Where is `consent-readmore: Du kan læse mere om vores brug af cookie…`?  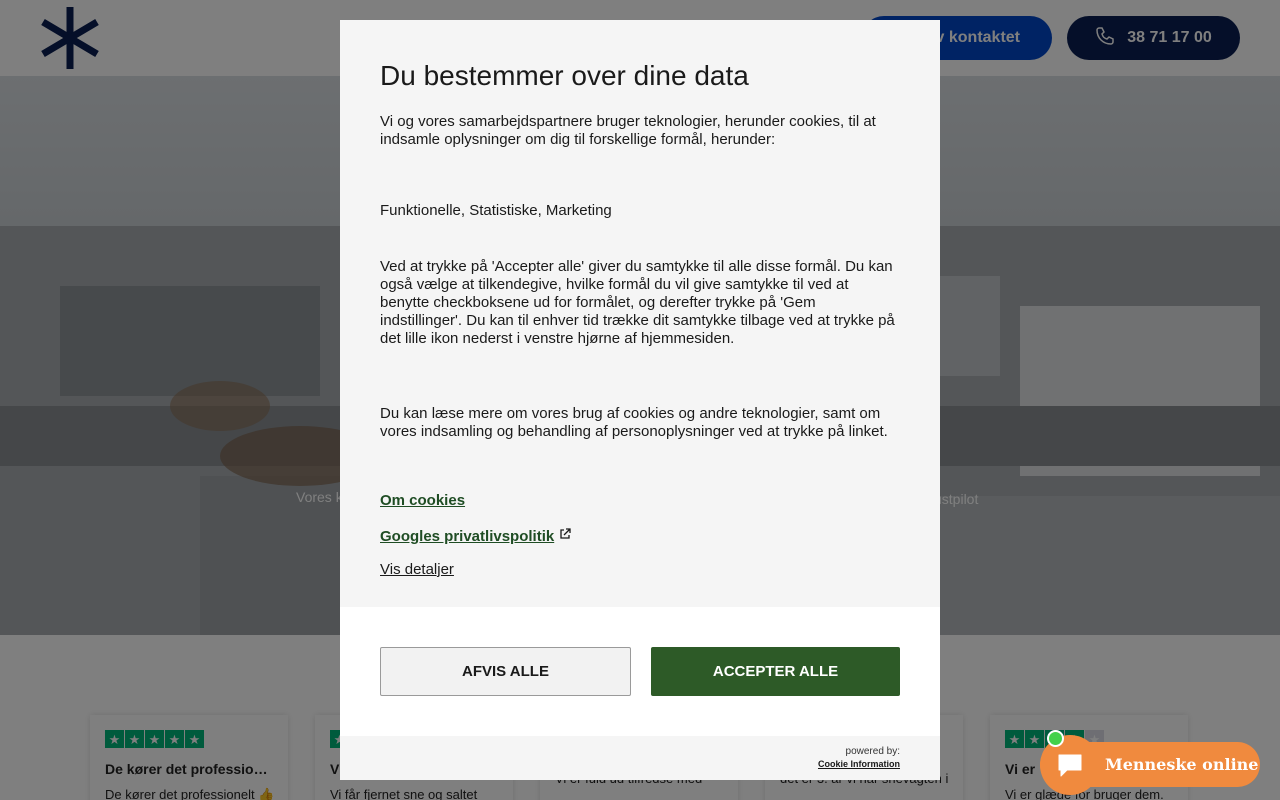 consent-readmore: Du kan læse mere om vores brug af cookie… is located at coordinates (634, 422).